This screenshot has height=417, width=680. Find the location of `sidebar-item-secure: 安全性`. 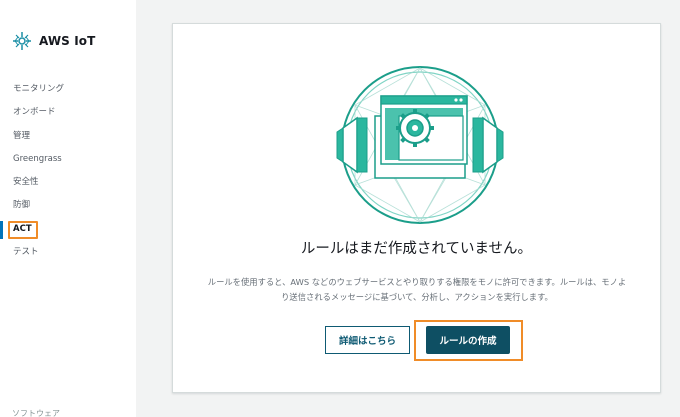

sidebar-item-secure: 安全性 is located at coordinates (68, 182).